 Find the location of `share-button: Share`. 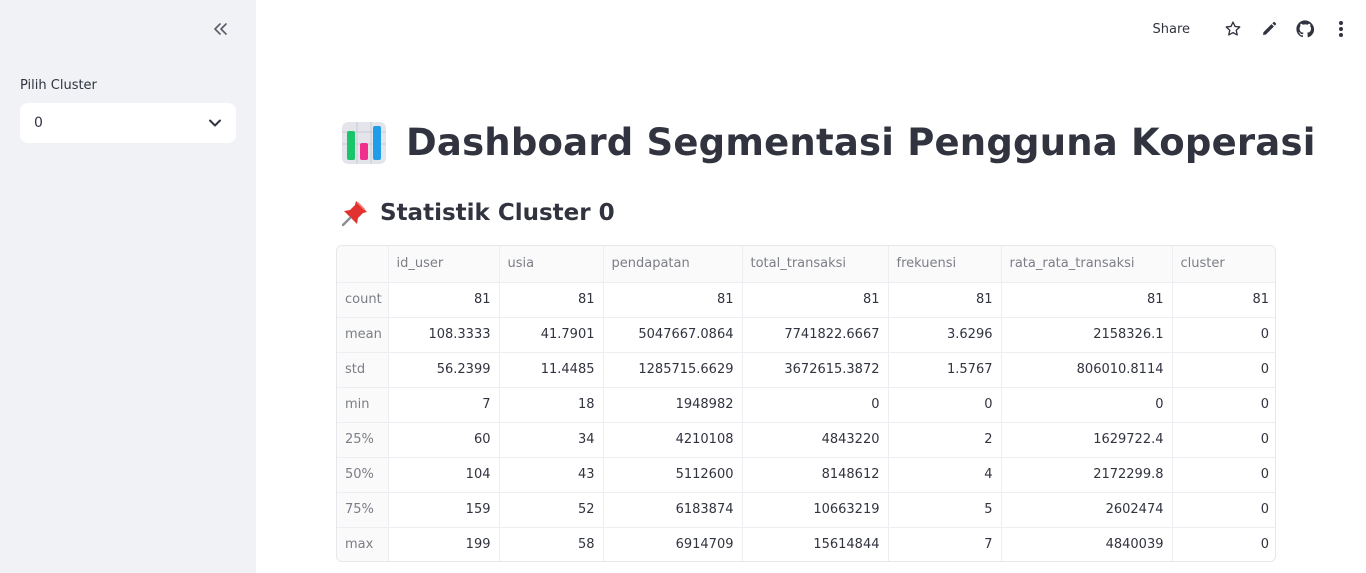

share-button: Share is located at coordinates (1171, 29).